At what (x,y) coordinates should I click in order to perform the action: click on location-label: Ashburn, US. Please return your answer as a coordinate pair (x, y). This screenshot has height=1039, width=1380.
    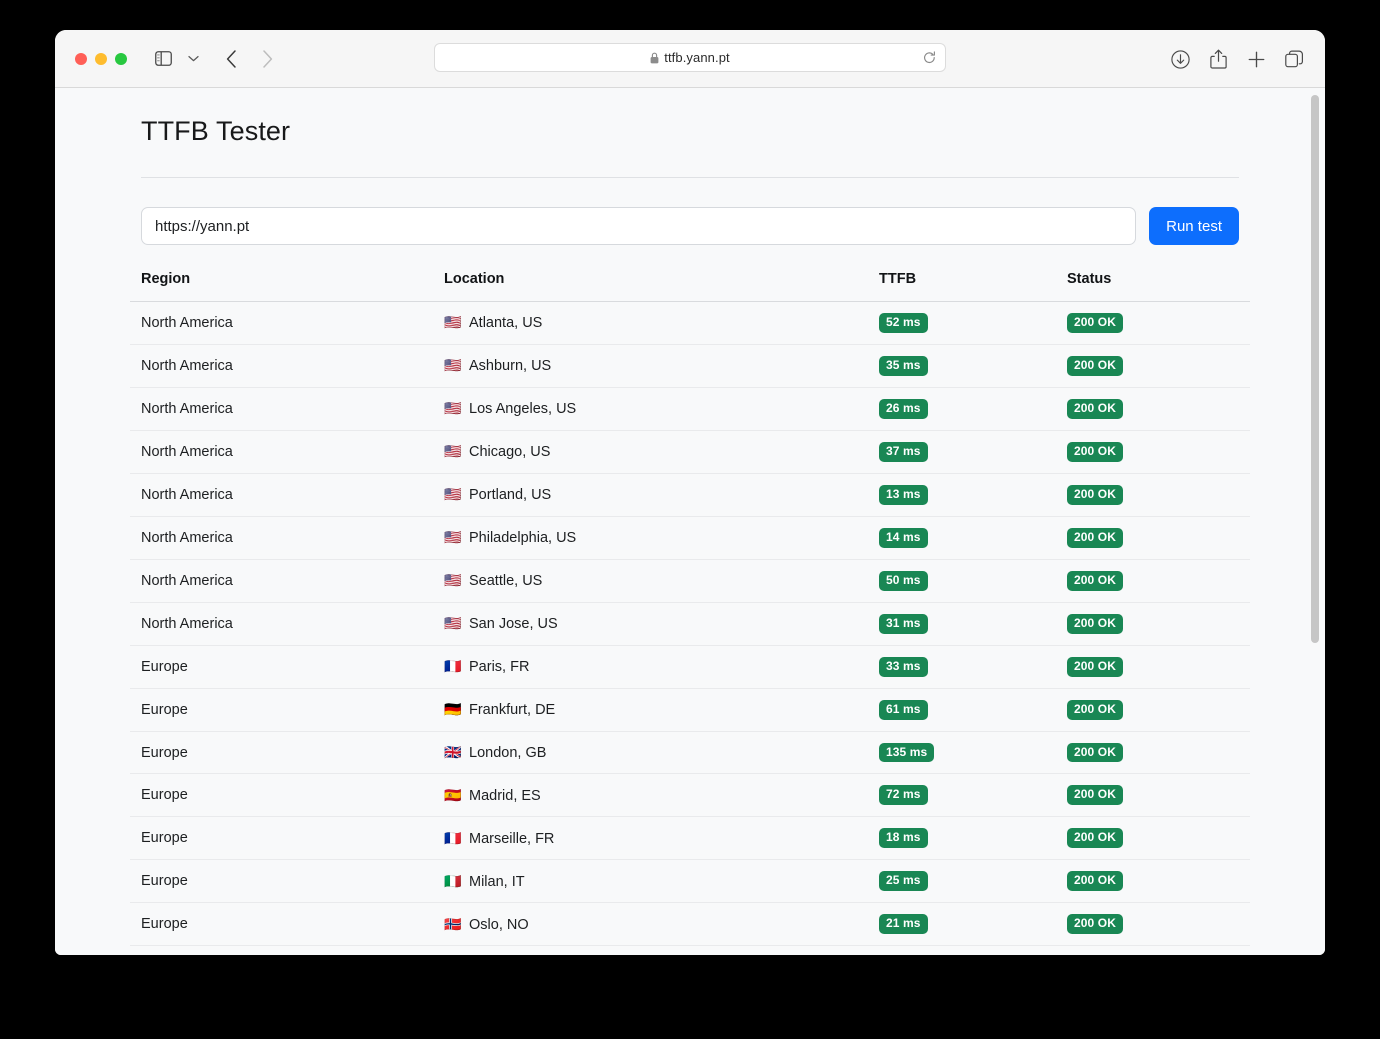
    Looking at the image, I should click on (510, 366).